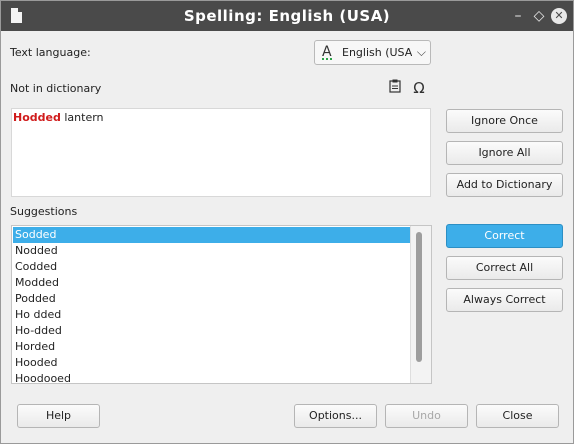 Image resolution: width=574 pixels, height=444 pixels. I want to click on language-icon: A, so click(327, 52).